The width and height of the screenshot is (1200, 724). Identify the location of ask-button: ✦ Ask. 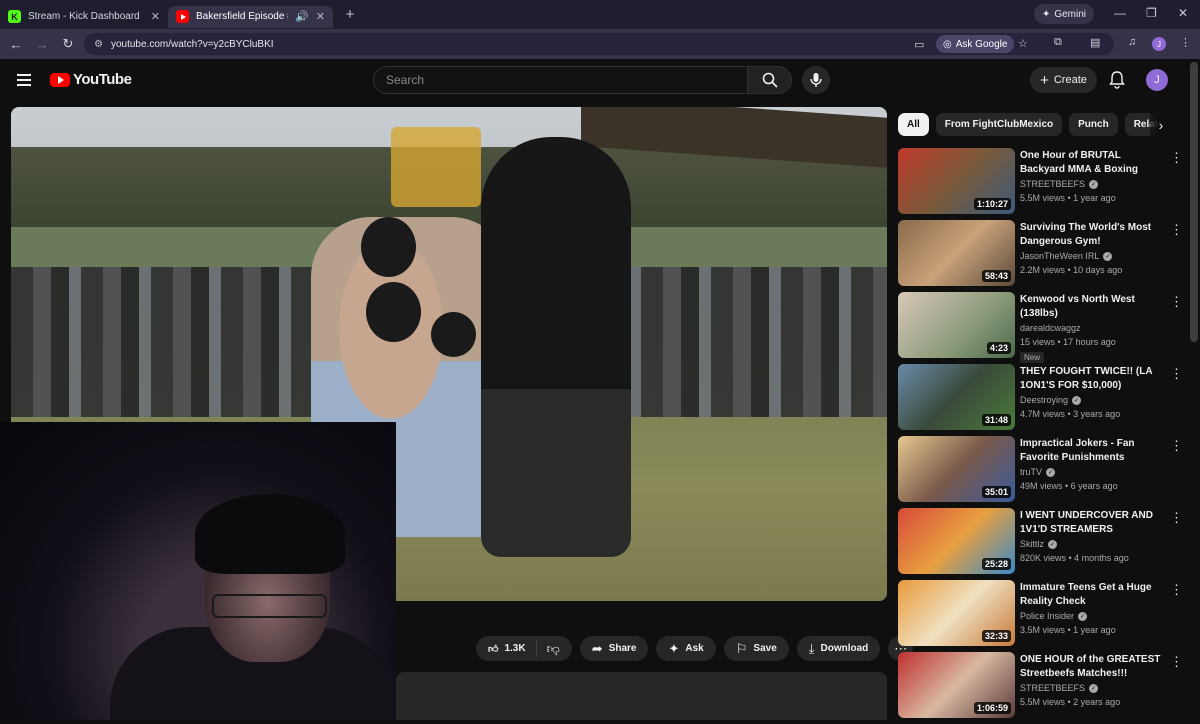
(686, 648).